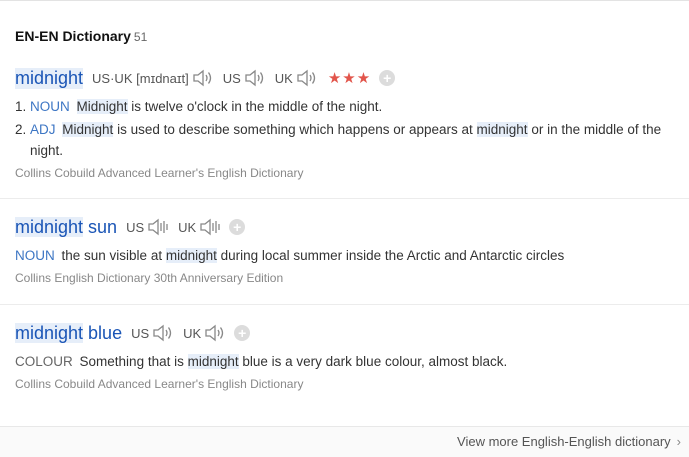 This screenshot has height=457, width=689. I want to click on view-more-link: View more English-English dictionary ›, so click(569, 441).